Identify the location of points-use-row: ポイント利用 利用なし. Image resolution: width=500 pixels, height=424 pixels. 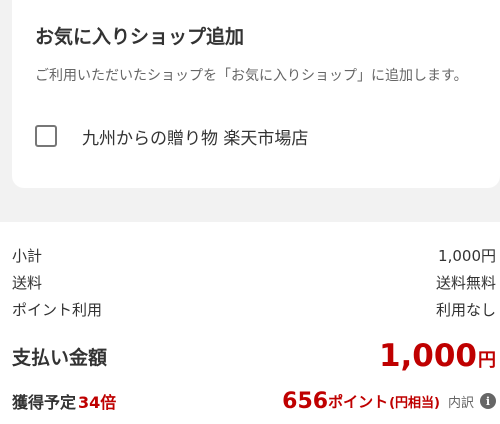
(254, 309).